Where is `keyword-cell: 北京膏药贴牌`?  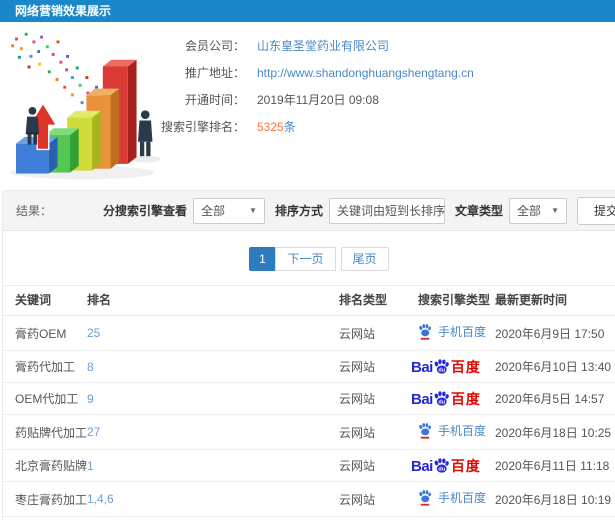
keyword-cell: 北京膏药贴牌 is located at coordinates (45, 465).